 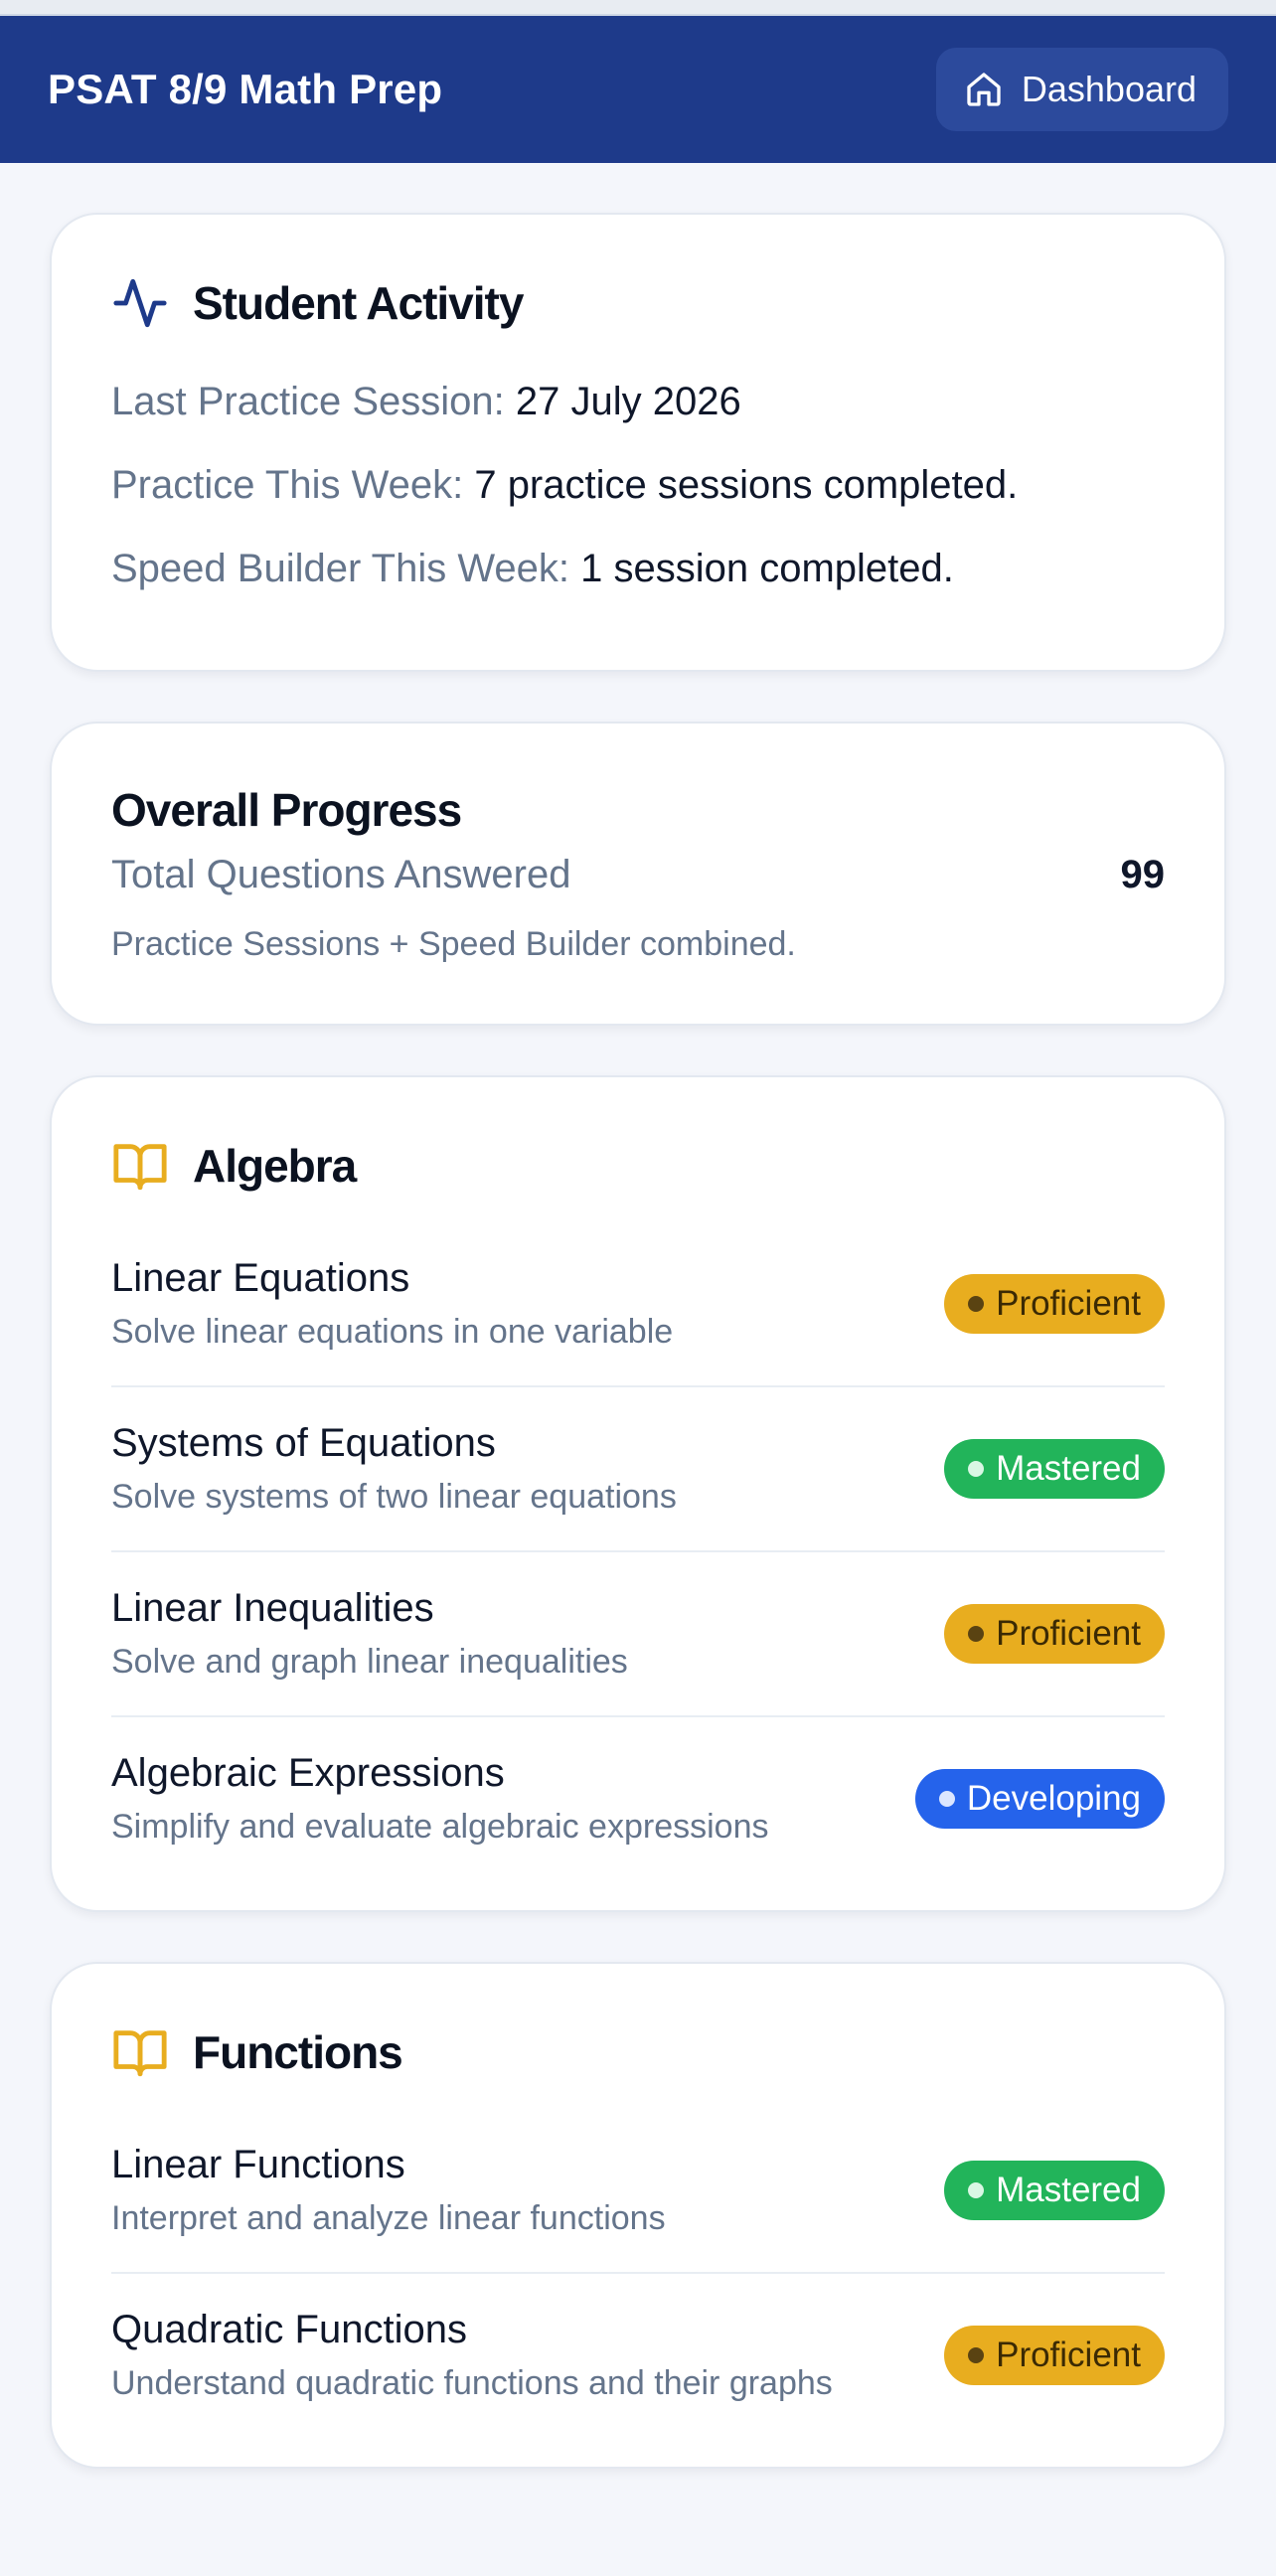 What do you see at coordinates (273, 1608) in the screenshot?
I see `skill-name: Linear Inequalities` at bounding box center [273, 1608].